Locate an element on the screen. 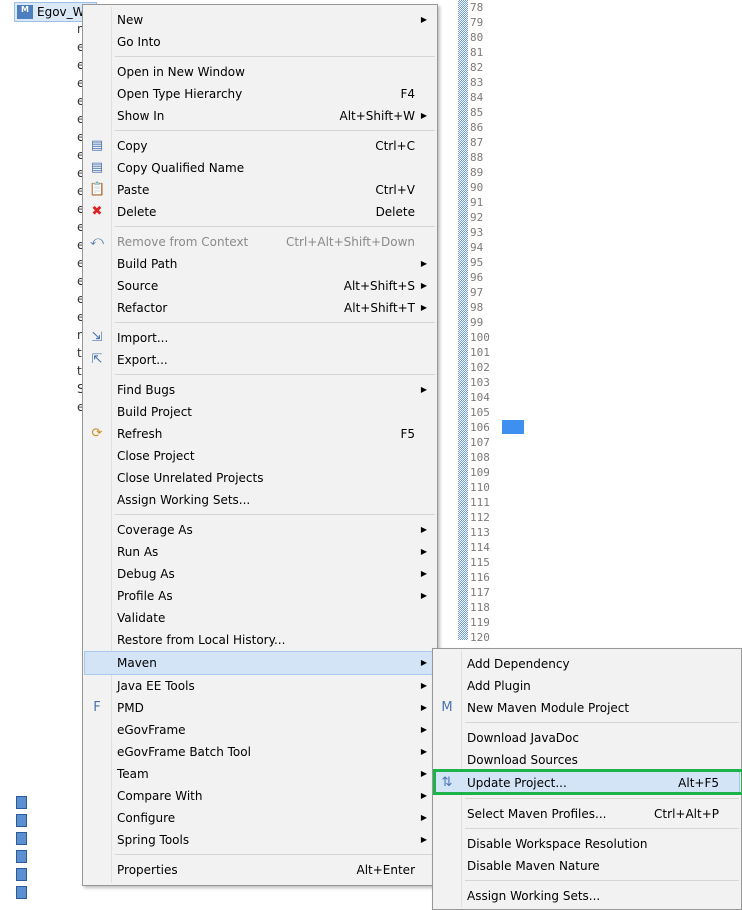 The image size is (742, 910). menu-item-open-in-new-window: Open in New Window is located at coordinates (260, 72).